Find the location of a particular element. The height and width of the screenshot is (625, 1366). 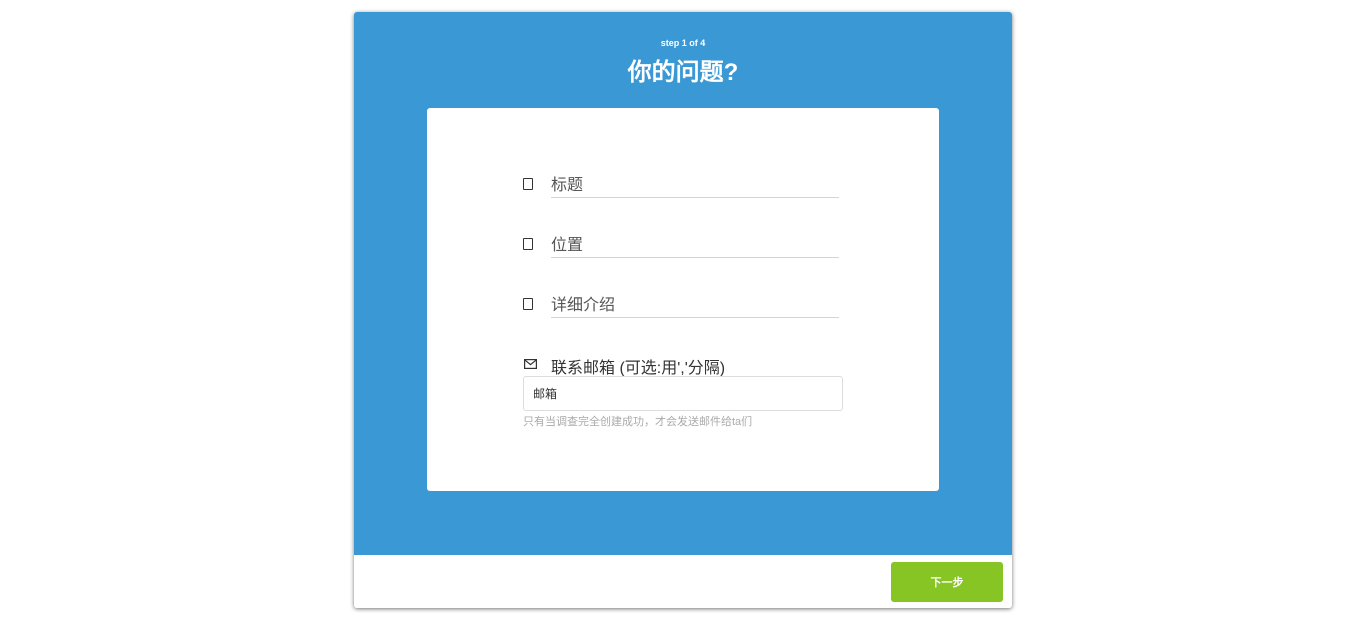

next-button: 下一步 is located at coordinates (947, 582).